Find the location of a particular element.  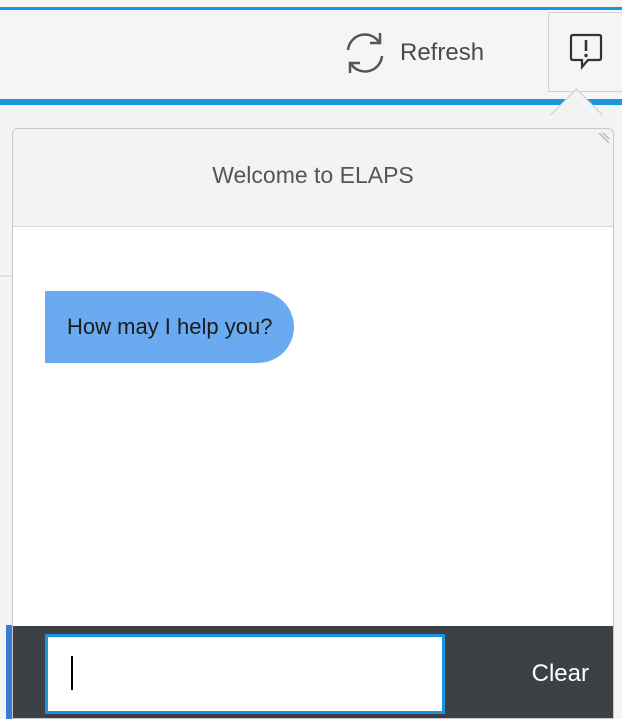

refresh-label: Refresh is located at coordinates (442, 52).